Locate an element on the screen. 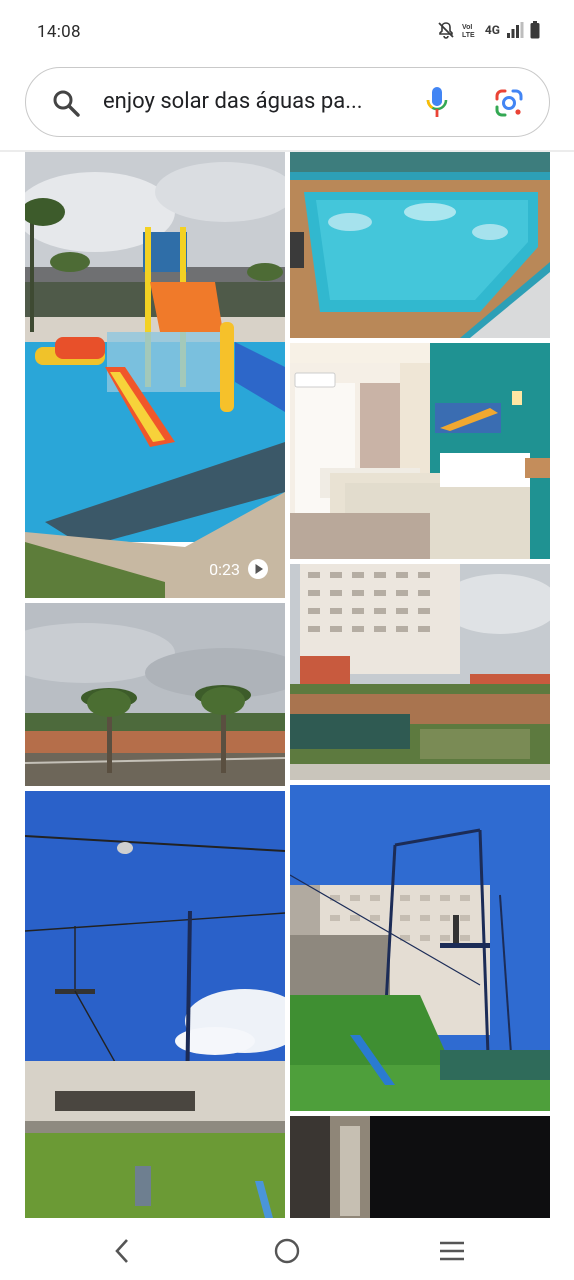 The width and height of the screenshot is (574, 1280). status-icons: VoI LTE 4G is located at coordinates (488, 30).